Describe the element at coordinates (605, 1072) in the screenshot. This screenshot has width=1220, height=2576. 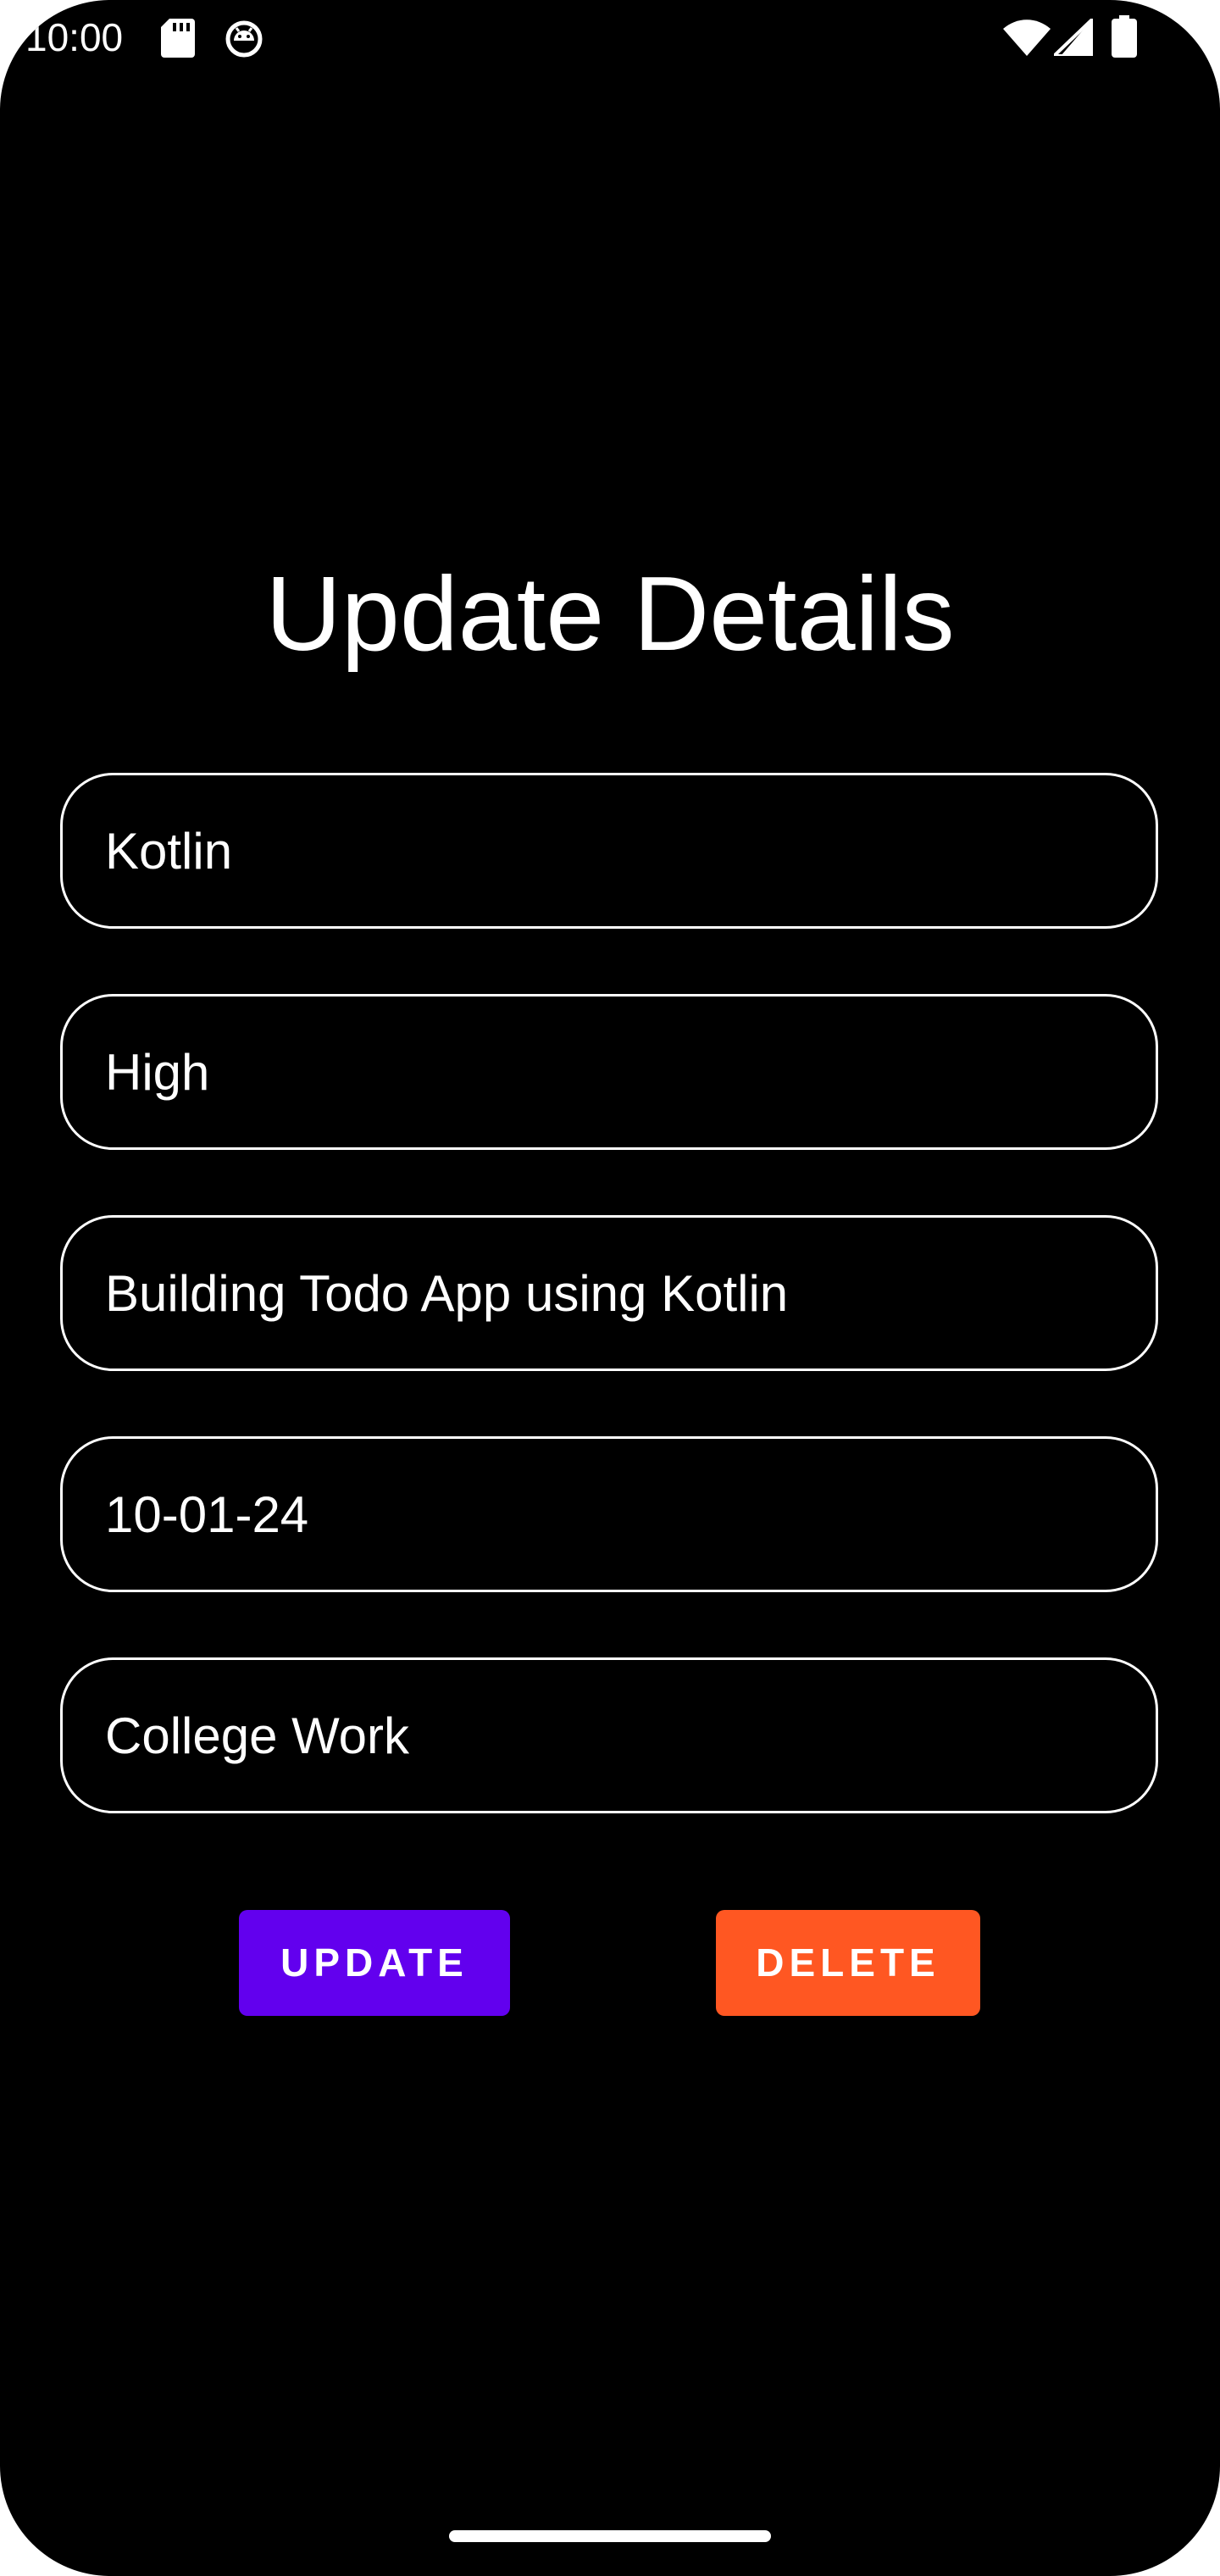
I see `priority-input` at that location.